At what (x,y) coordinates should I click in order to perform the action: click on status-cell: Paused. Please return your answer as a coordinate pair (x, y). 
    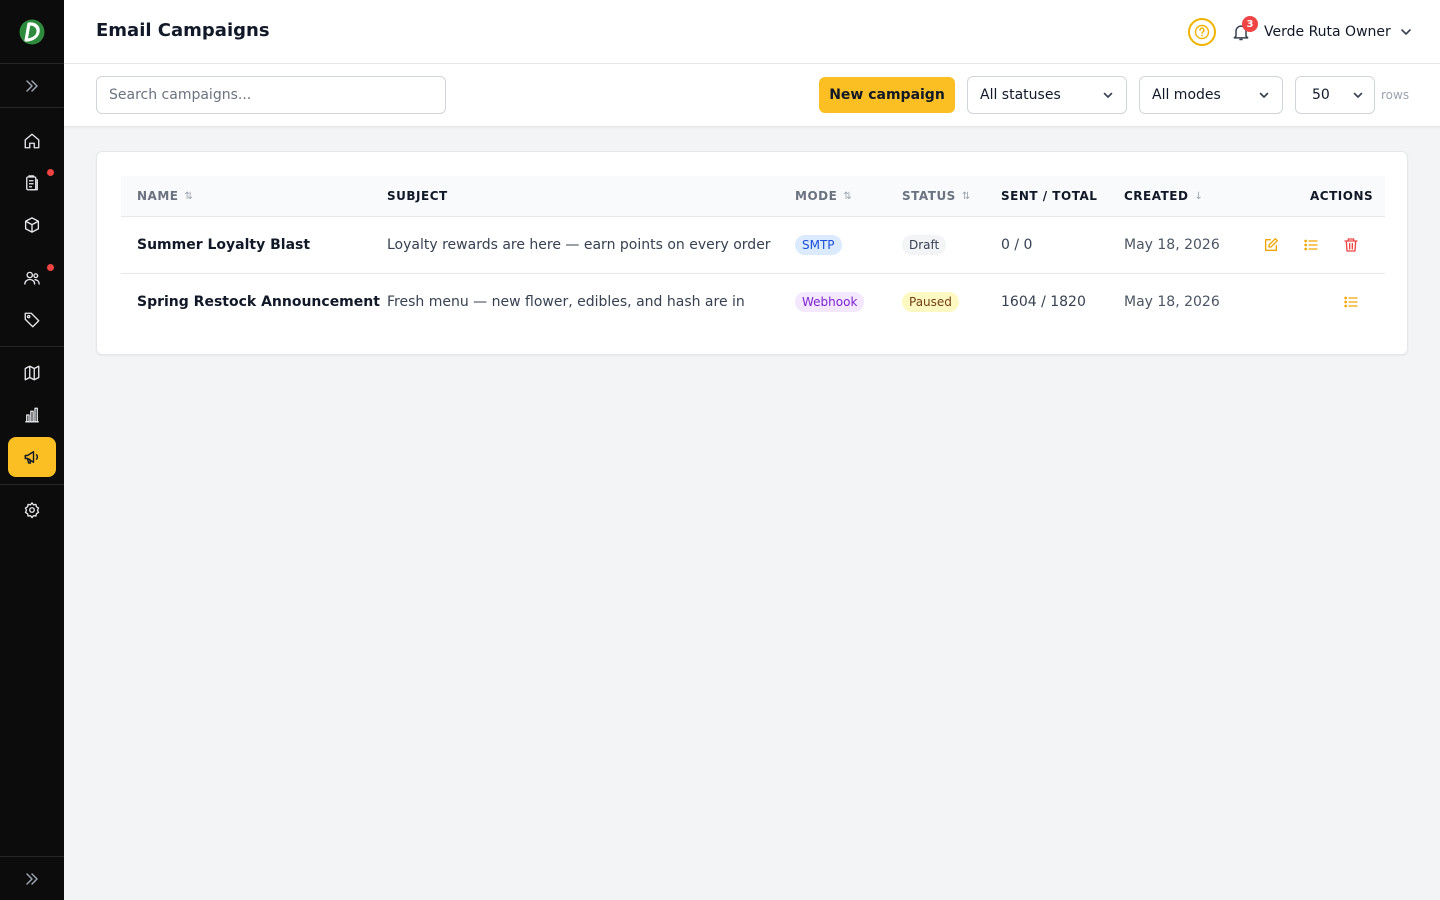
    Looking at the image, I should click on (930, 302).